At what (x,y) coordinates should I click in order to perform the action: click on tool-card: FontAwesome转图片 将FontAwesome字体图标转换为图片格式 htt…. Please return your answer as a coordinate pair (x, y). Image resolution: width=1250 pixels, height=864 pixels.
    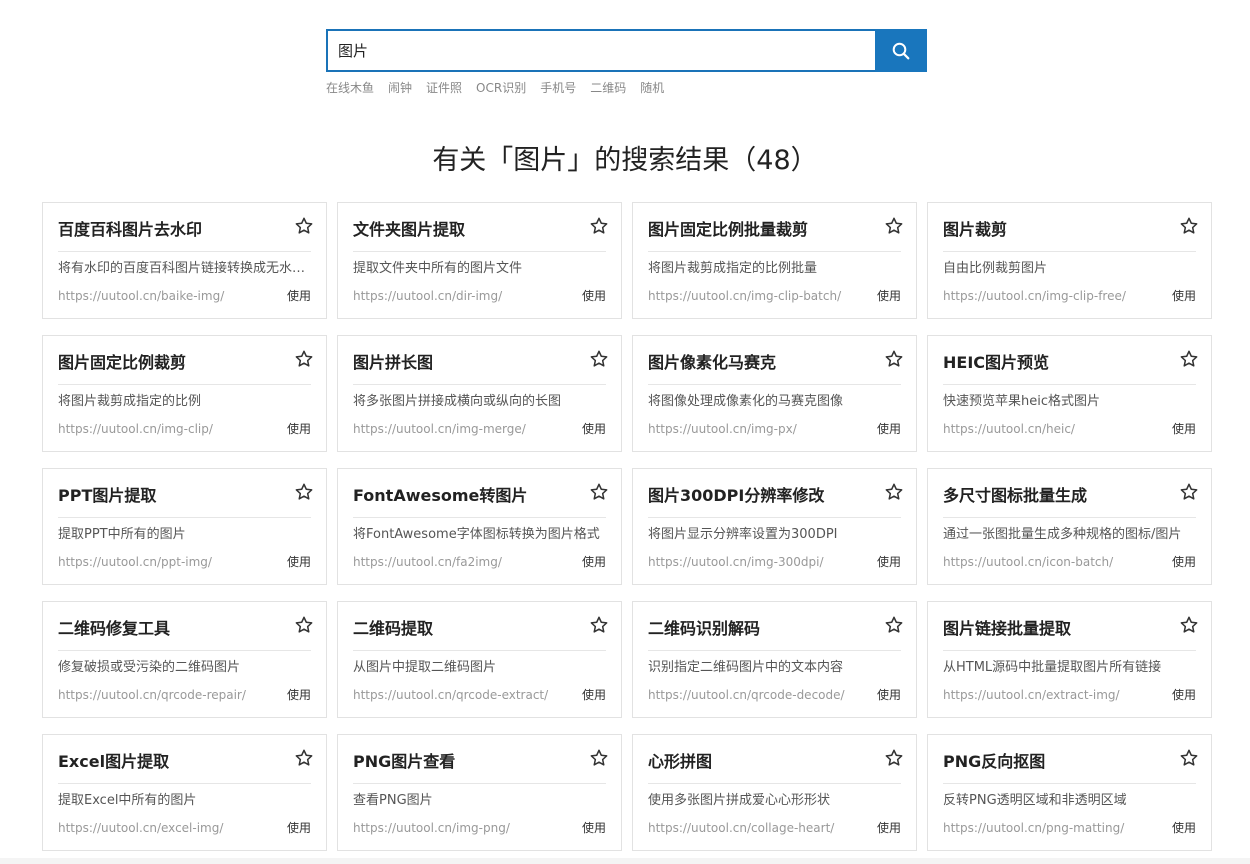
    Looking at the image, I should click on (479, 526).